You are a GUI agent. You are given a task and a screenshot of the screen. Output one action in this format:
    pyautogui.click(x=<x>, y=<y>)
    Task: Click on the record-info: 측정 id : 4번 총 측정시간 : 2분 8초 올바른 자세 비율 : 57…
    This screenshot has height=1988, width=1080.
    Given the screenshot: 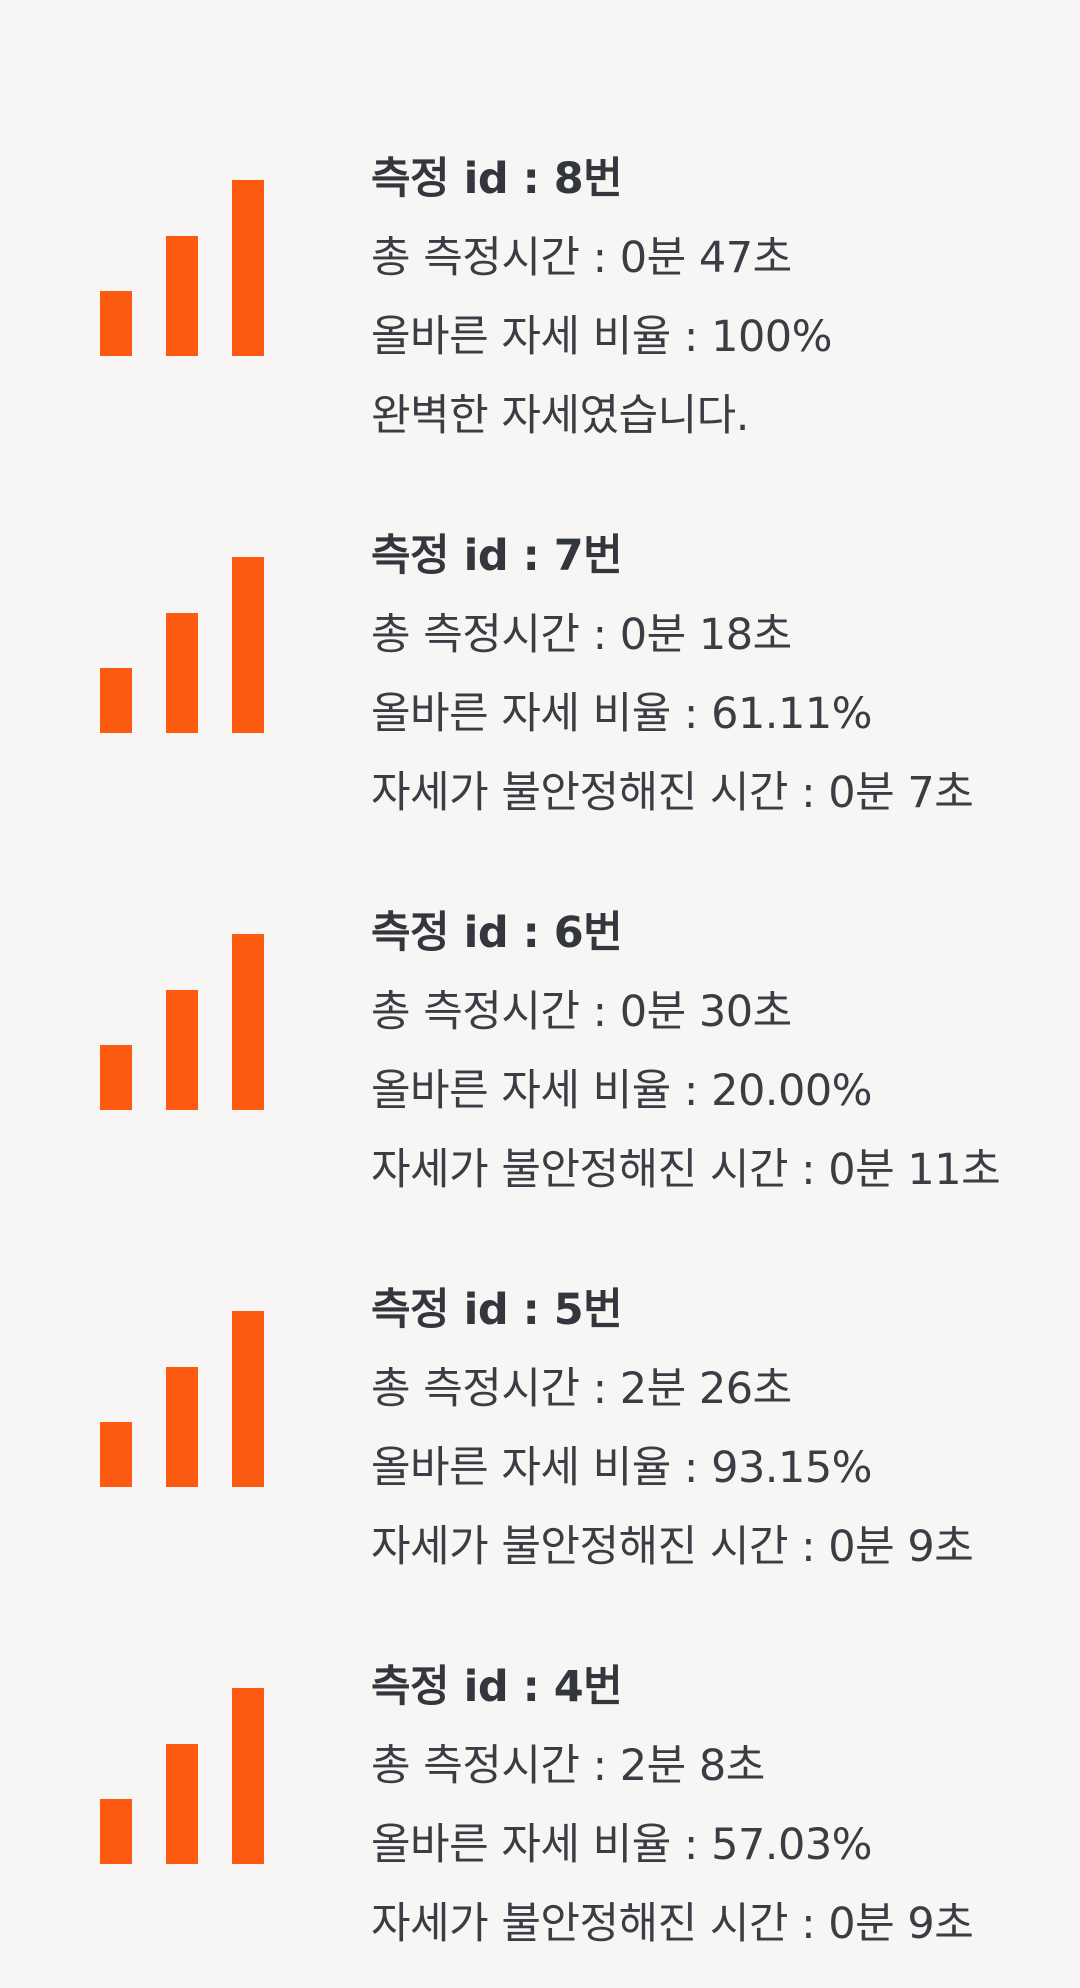 What is the action you would take?
    pyautogui.click(x=721, y=1806)
    